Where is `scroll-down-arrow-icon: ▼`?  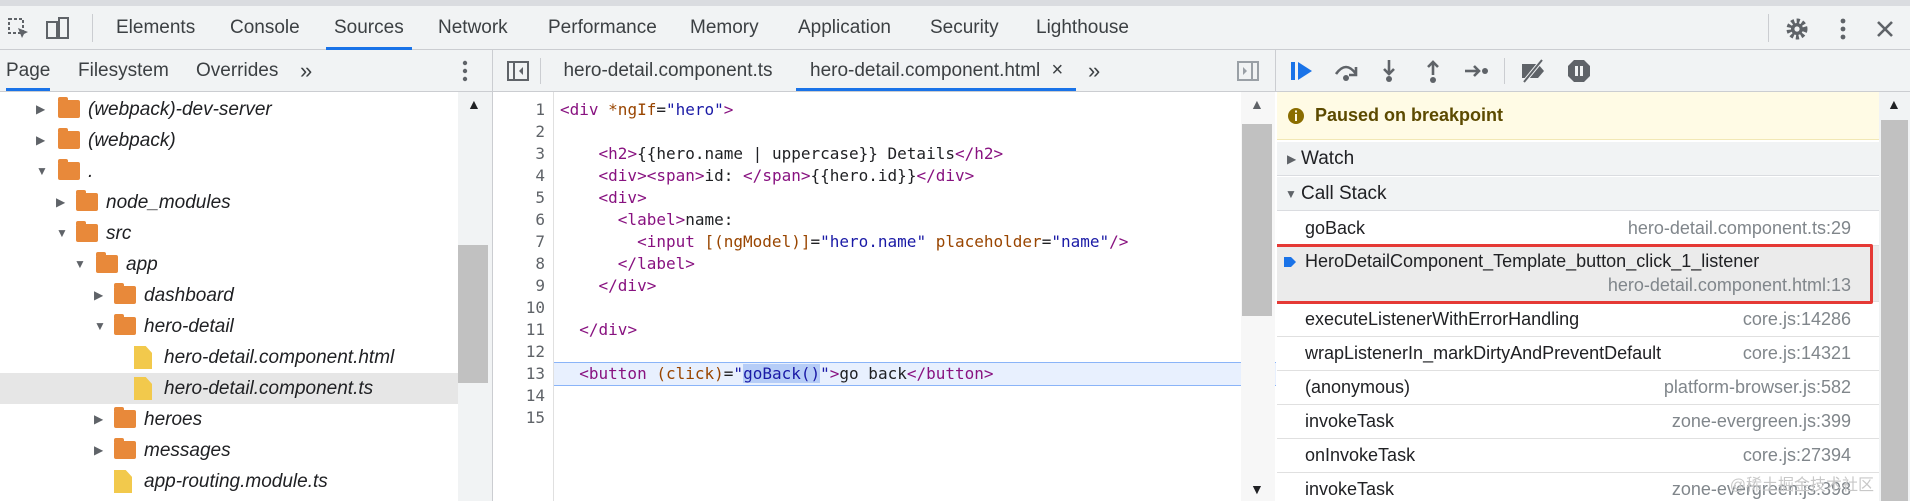
scroll-down-arrow-icon: ▼ is located at coordinates (1257, 489).